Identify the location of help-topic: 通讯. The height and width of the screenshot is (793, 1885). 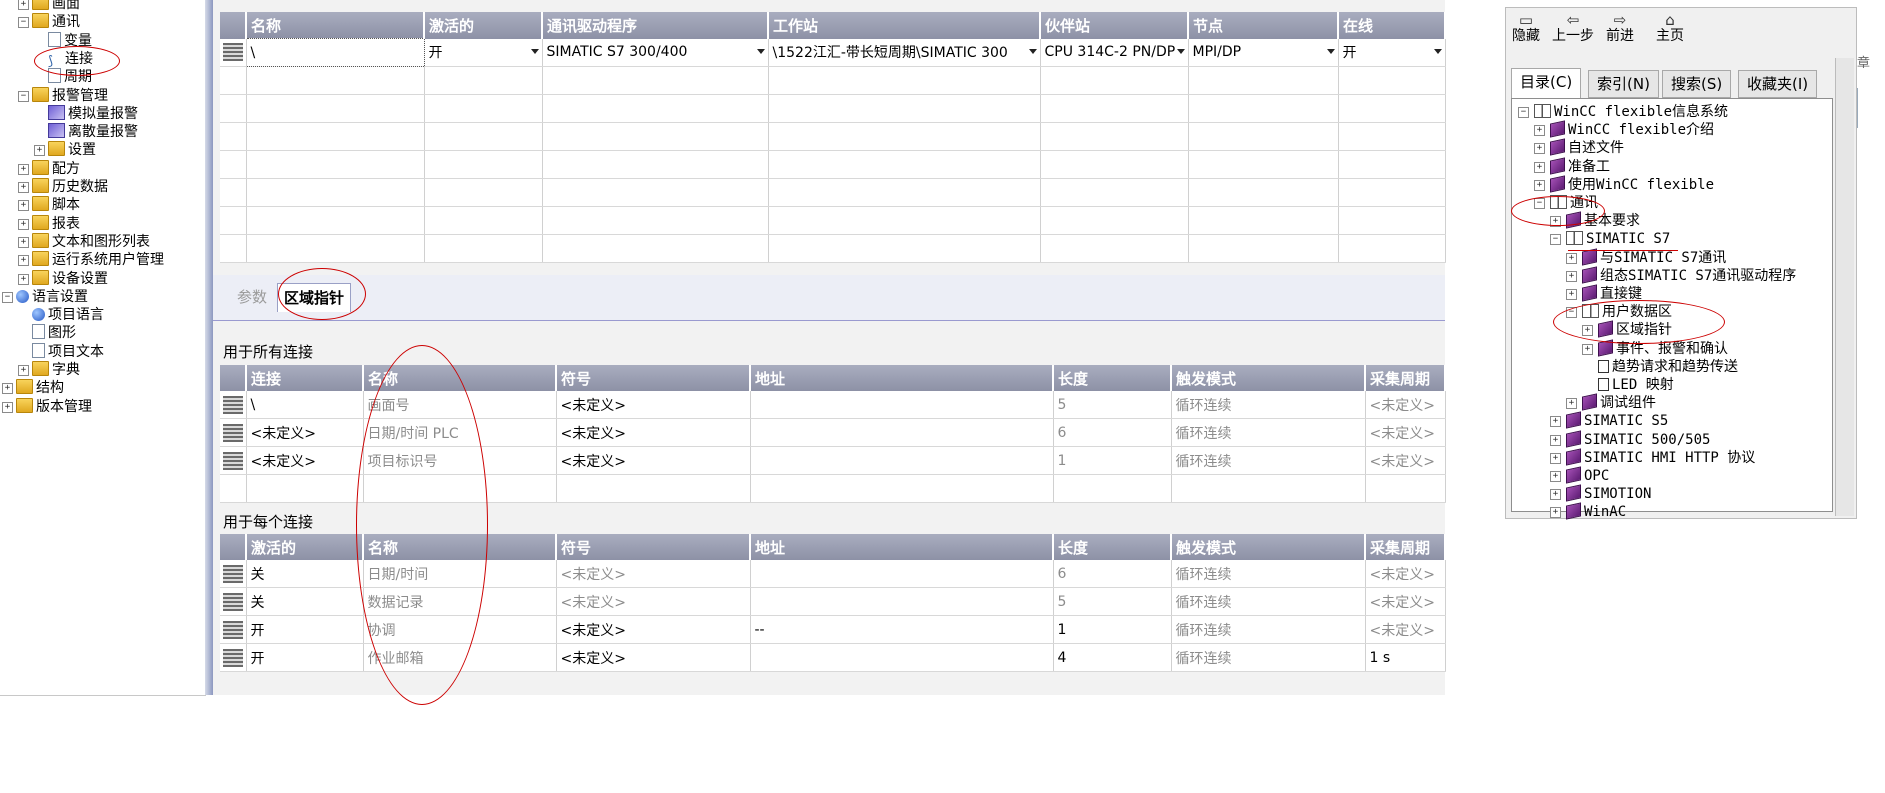
(1574, 203).